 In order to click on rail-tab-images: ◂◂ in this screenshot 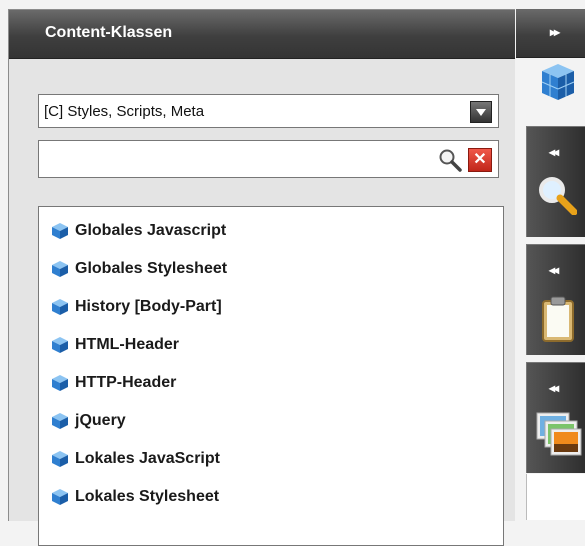, I will do `click(555, 417)`.